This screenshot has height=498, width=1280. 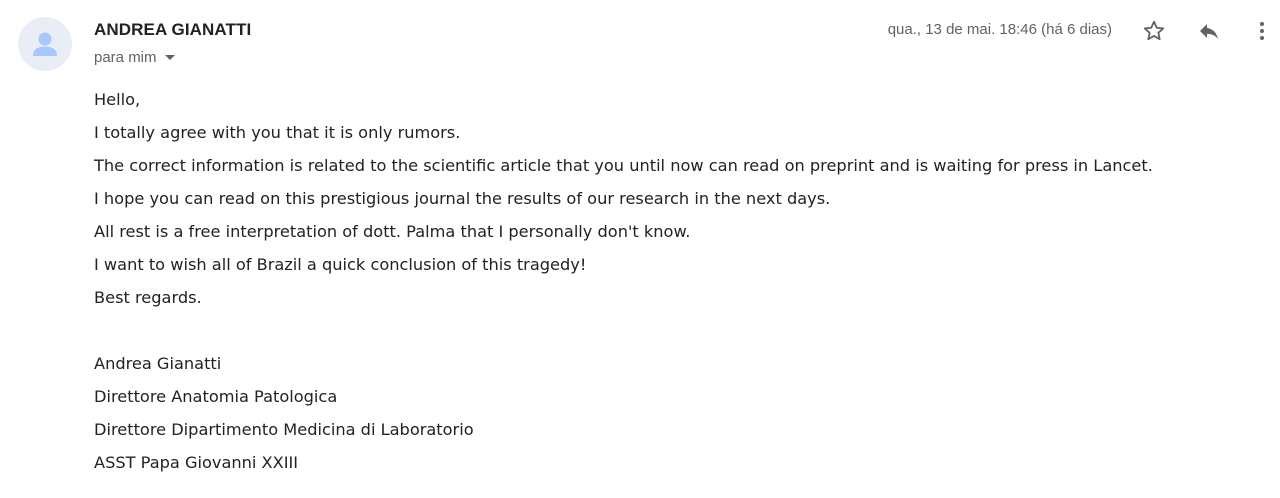 I want to click on recipient-details-toggle: para mim, so click(x=134, y=57).